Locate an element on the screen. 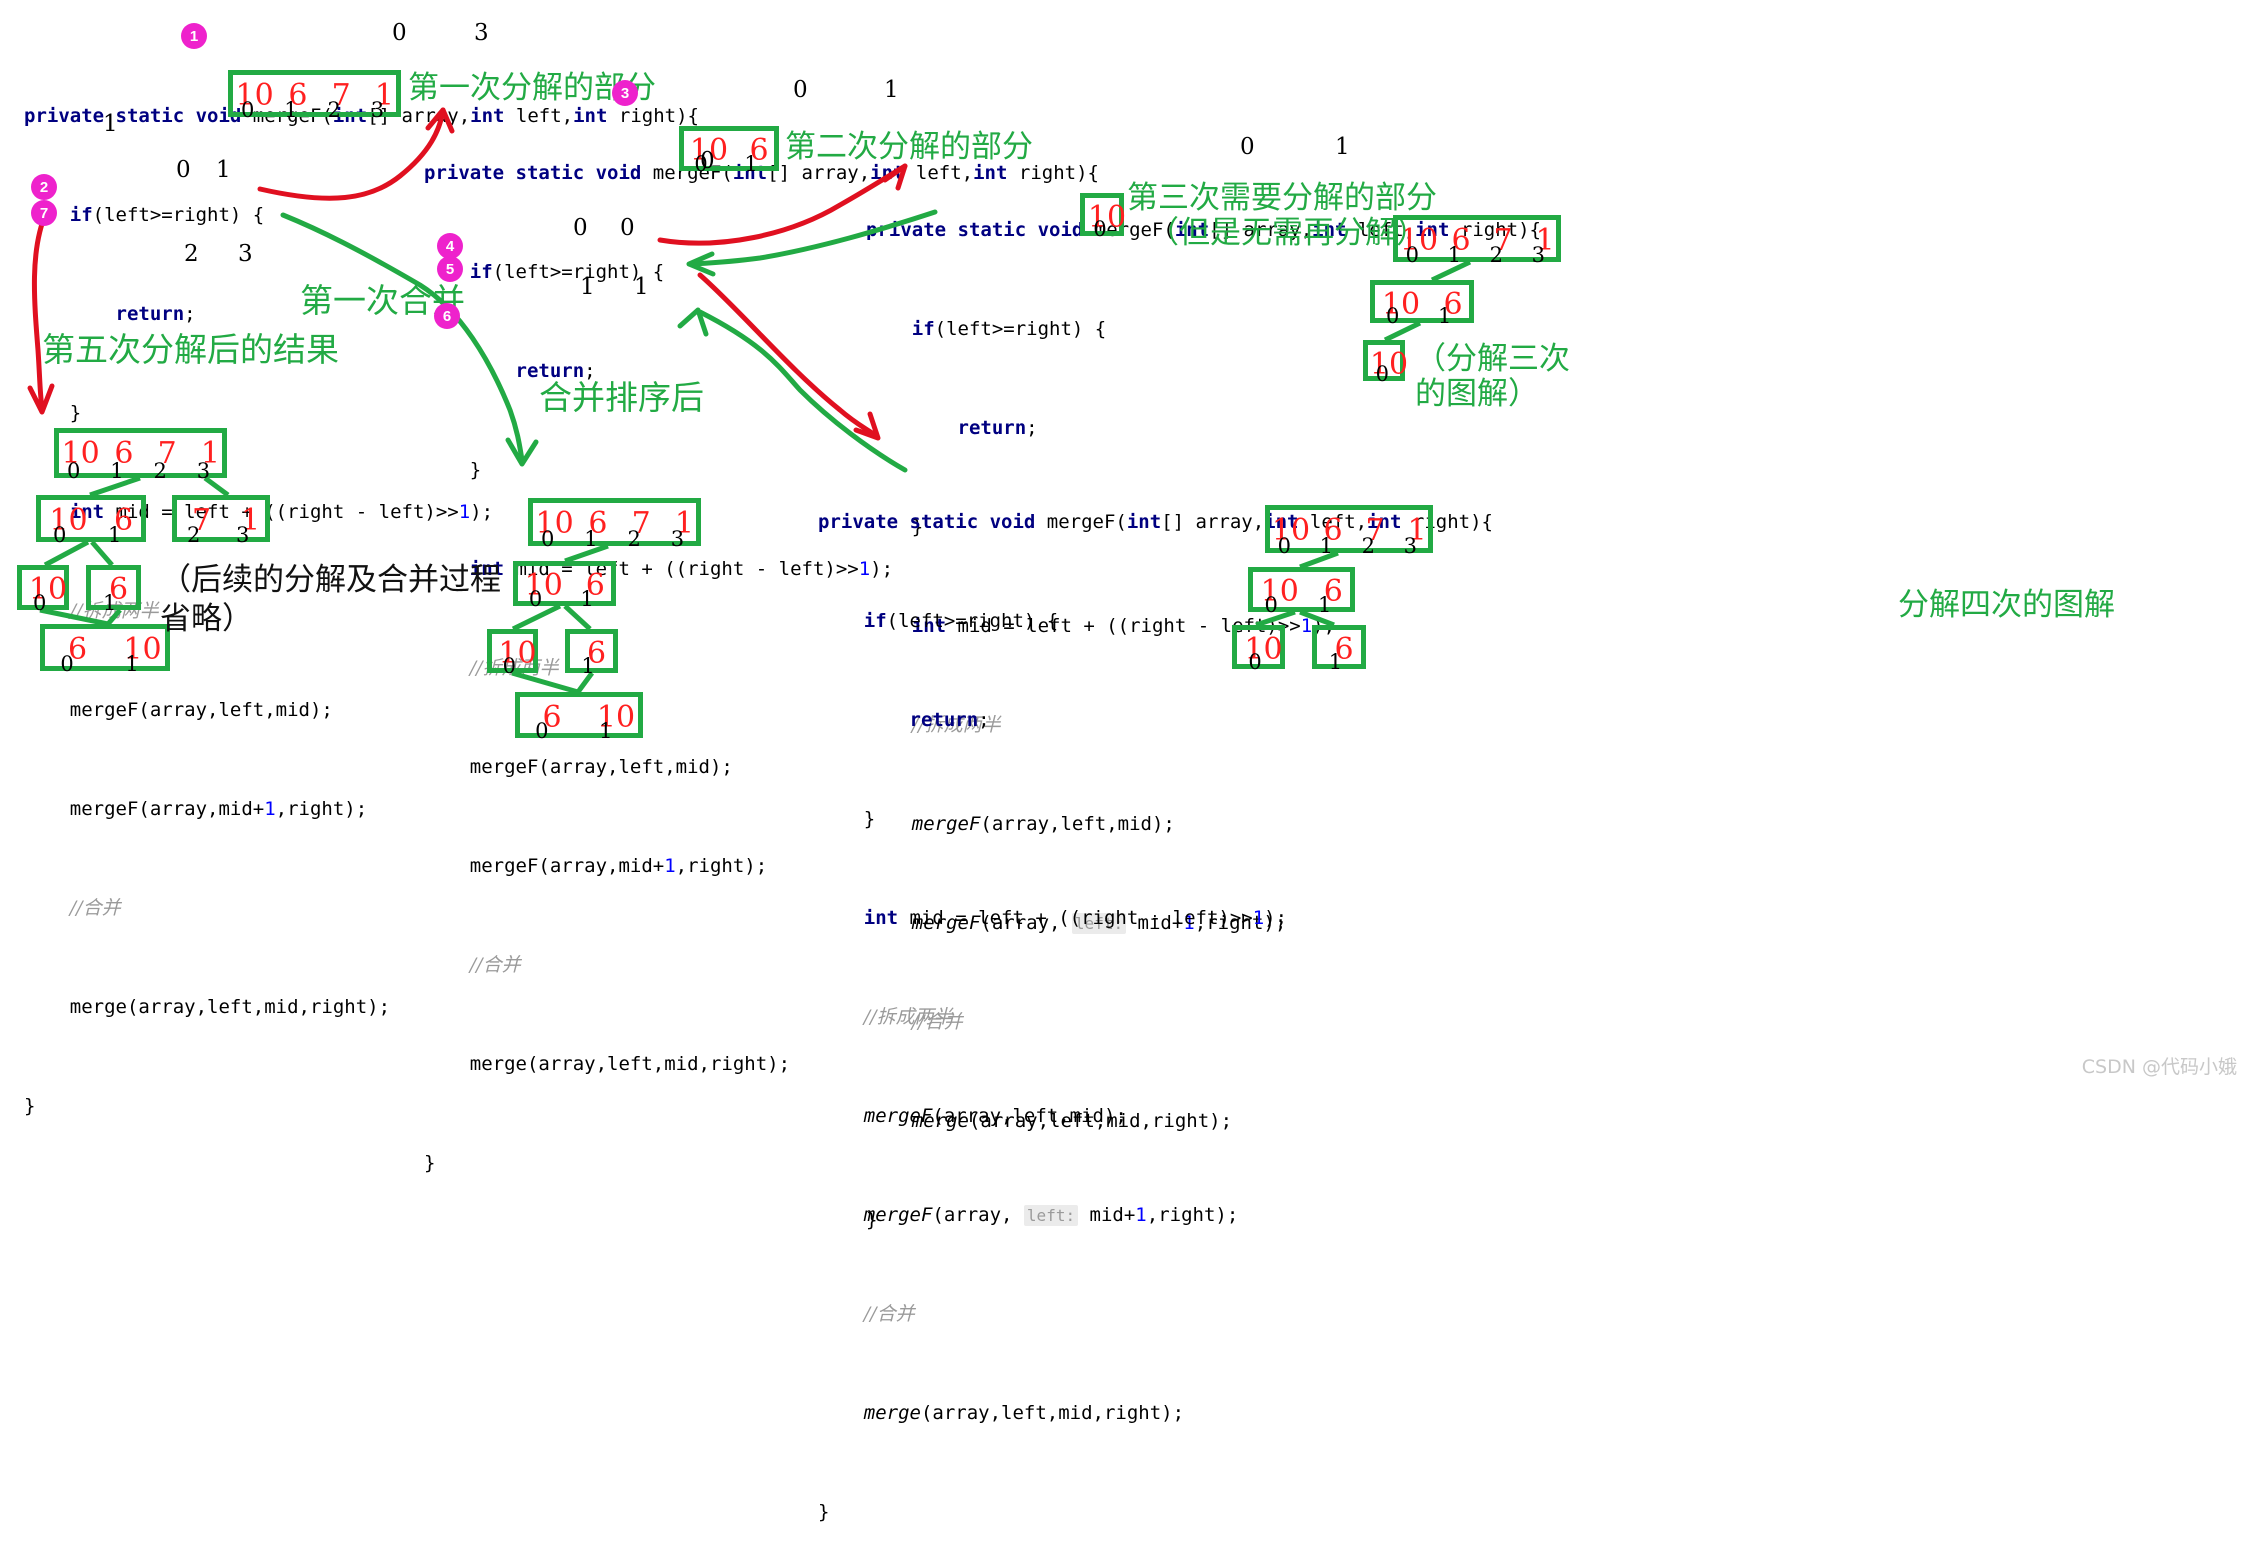  step-bullet-1: 1 is located at coordinates (194, 36).